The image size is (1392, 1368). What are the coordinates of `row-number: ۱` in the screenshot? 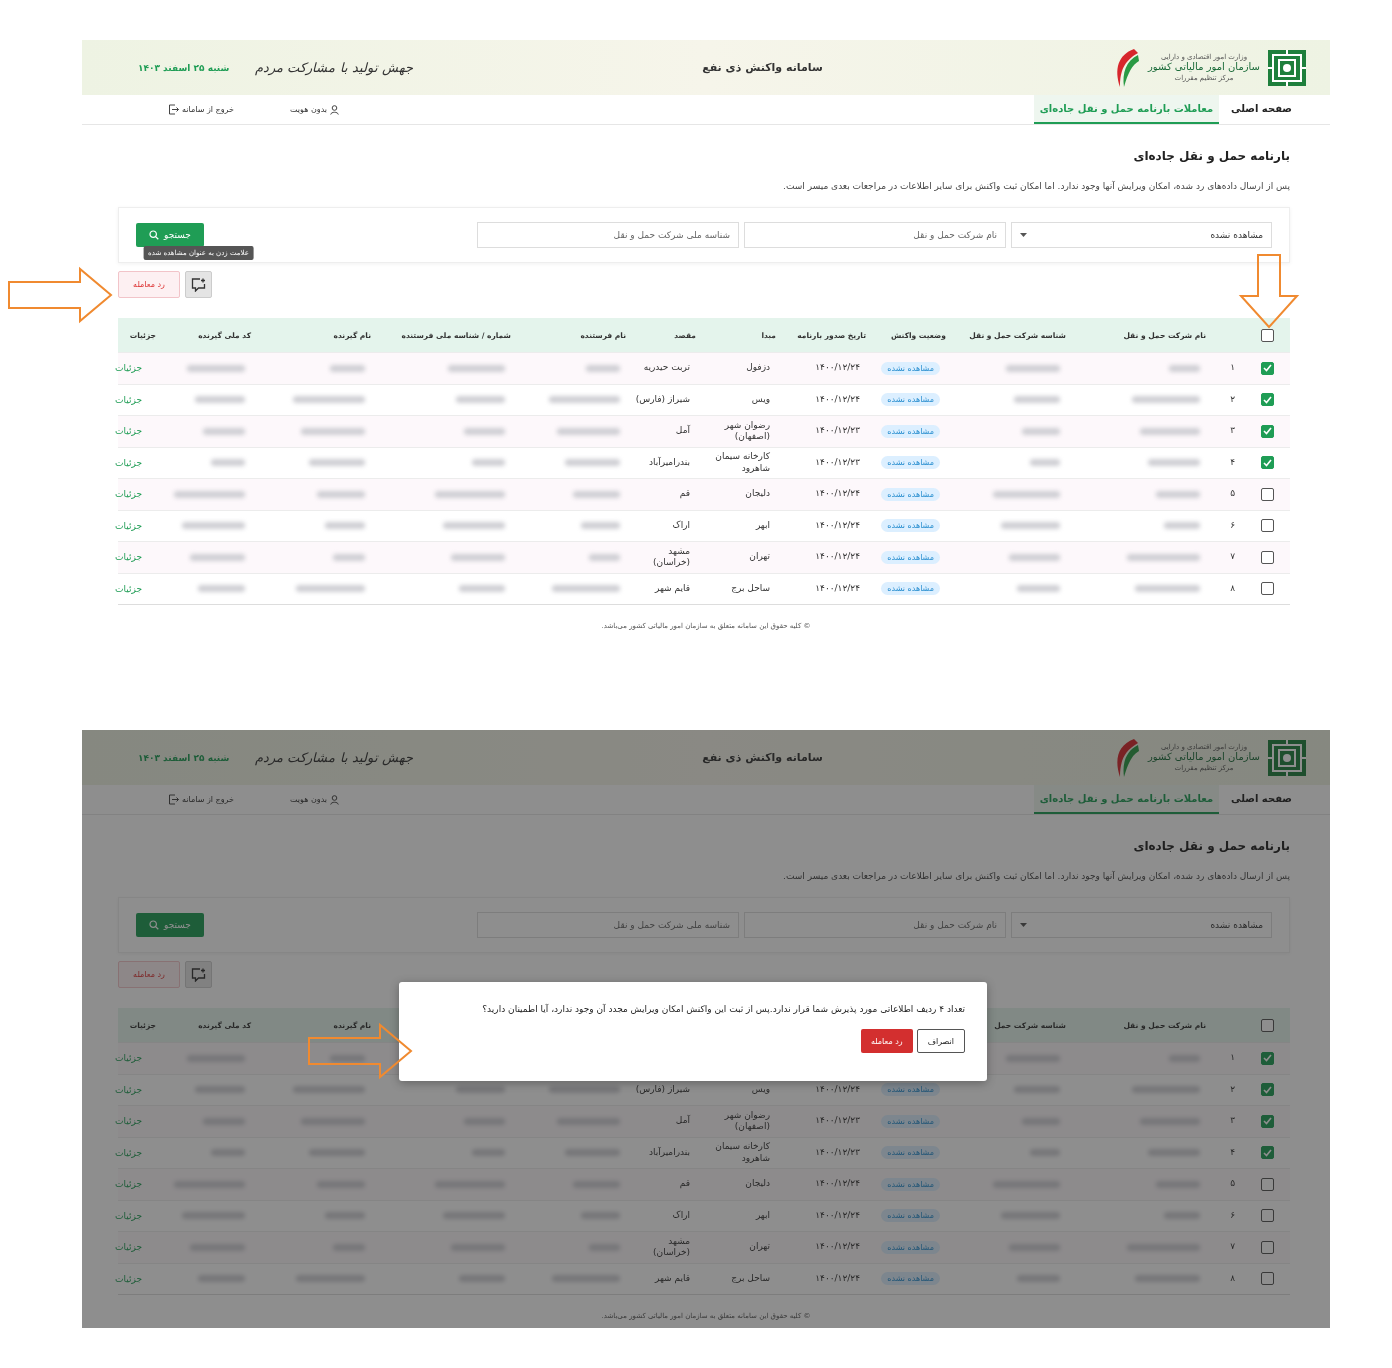 It's located at (1232, 1058).